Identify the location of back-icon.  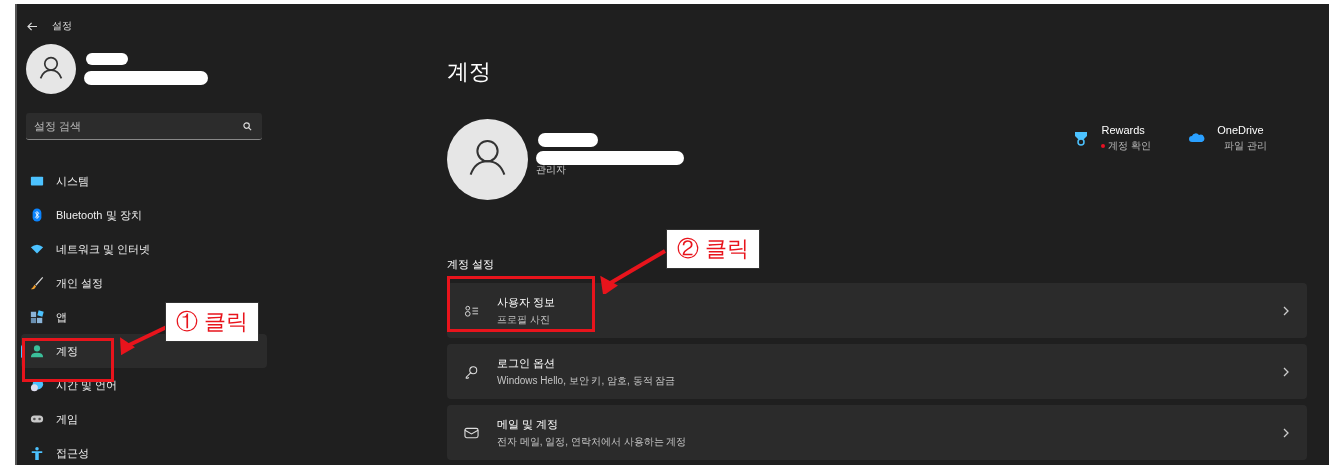
(32, 26).